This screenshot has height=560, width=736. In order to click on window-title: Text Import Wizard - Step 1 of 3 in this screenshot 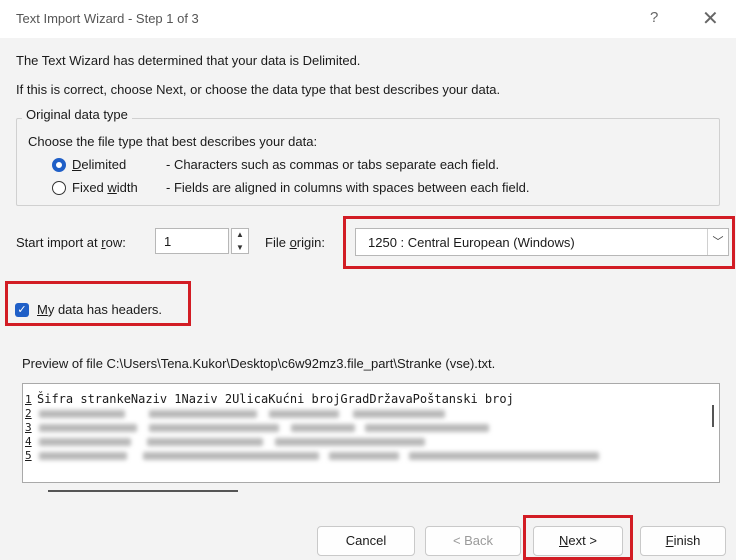, I will do `click(107, 18)`.